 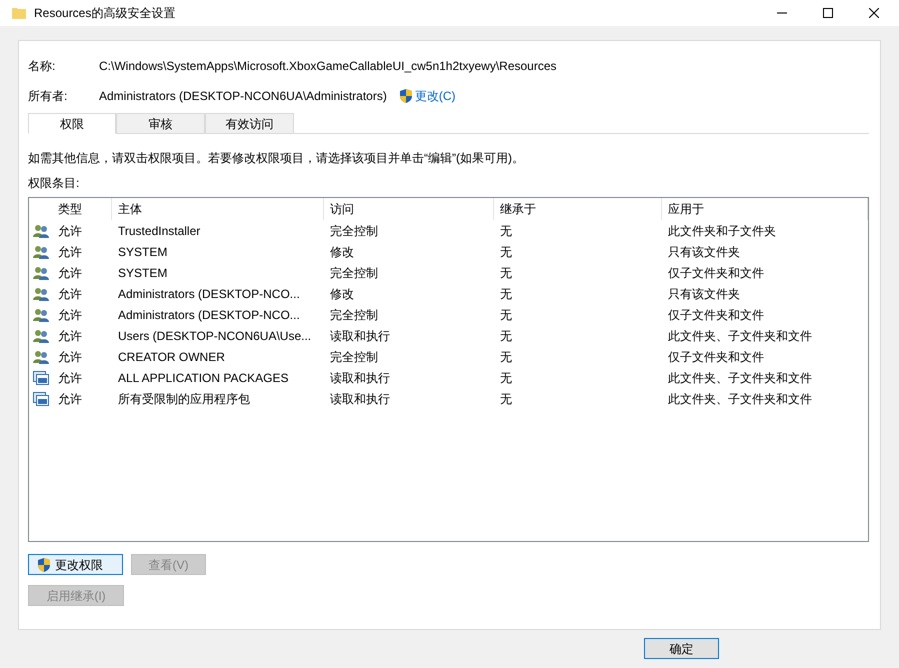 I want to click on entries-label: 权限条目:, so click(x=54, y=183).